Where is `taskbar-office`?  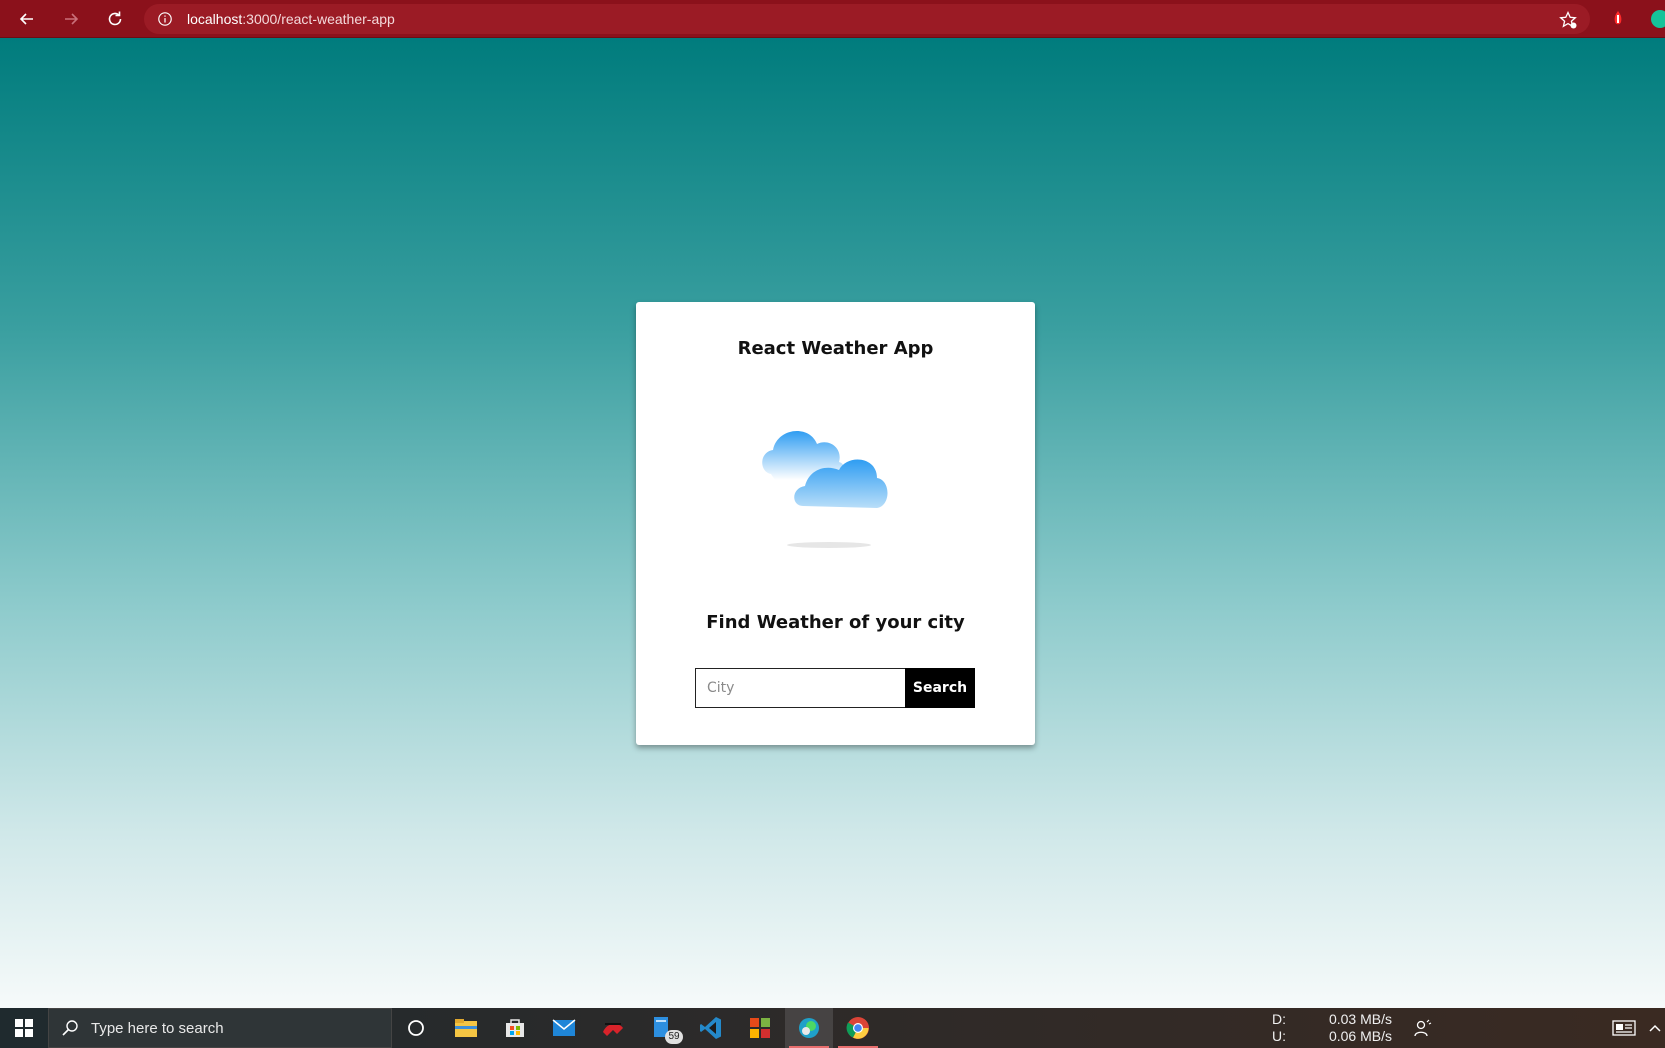
taskbar-office is located at coordinates (760, 1028).